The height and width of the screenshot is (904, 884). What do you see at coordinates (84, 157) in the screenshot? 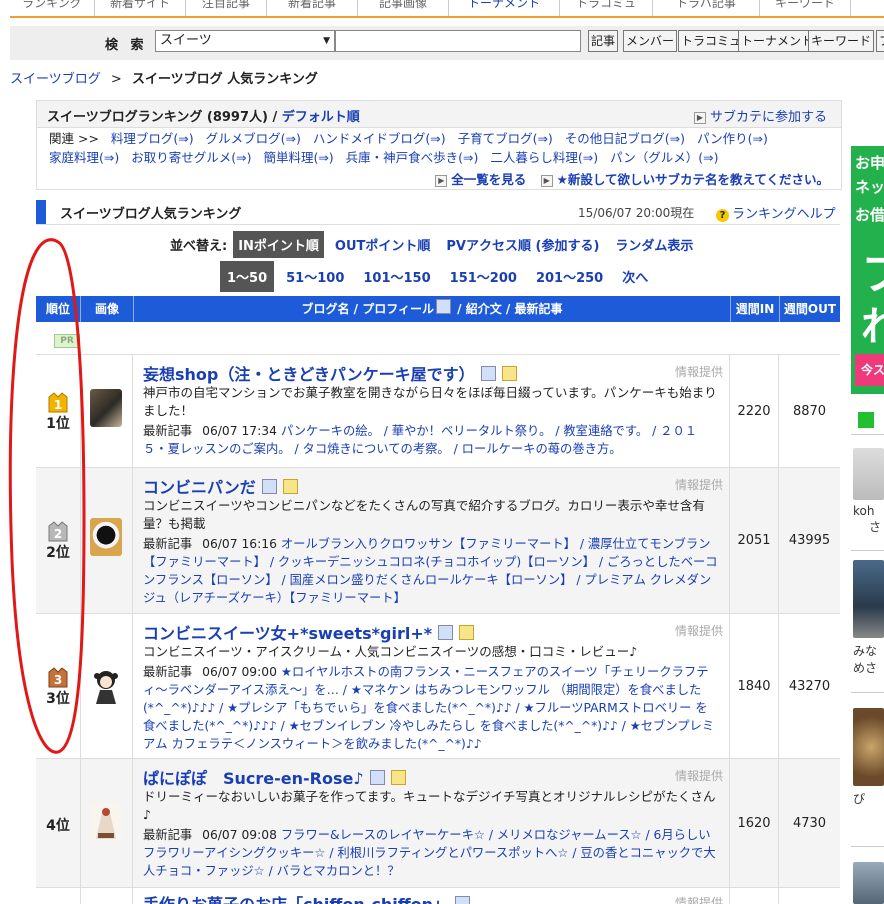
I see `related-link-home-cooking: 家庭料理(⇒)` at bounding box center [84, 157].